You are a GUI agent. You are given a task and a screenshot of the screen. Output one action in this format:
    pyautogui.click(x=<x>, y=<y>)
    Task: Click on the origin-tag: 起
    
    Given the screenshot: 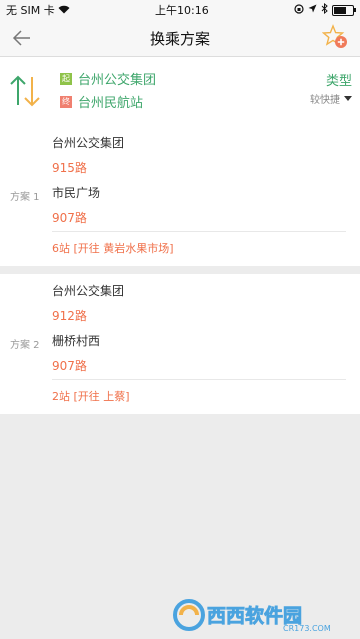 What is the action you would take?
    pyautogui.click(x=66, y=78)
    